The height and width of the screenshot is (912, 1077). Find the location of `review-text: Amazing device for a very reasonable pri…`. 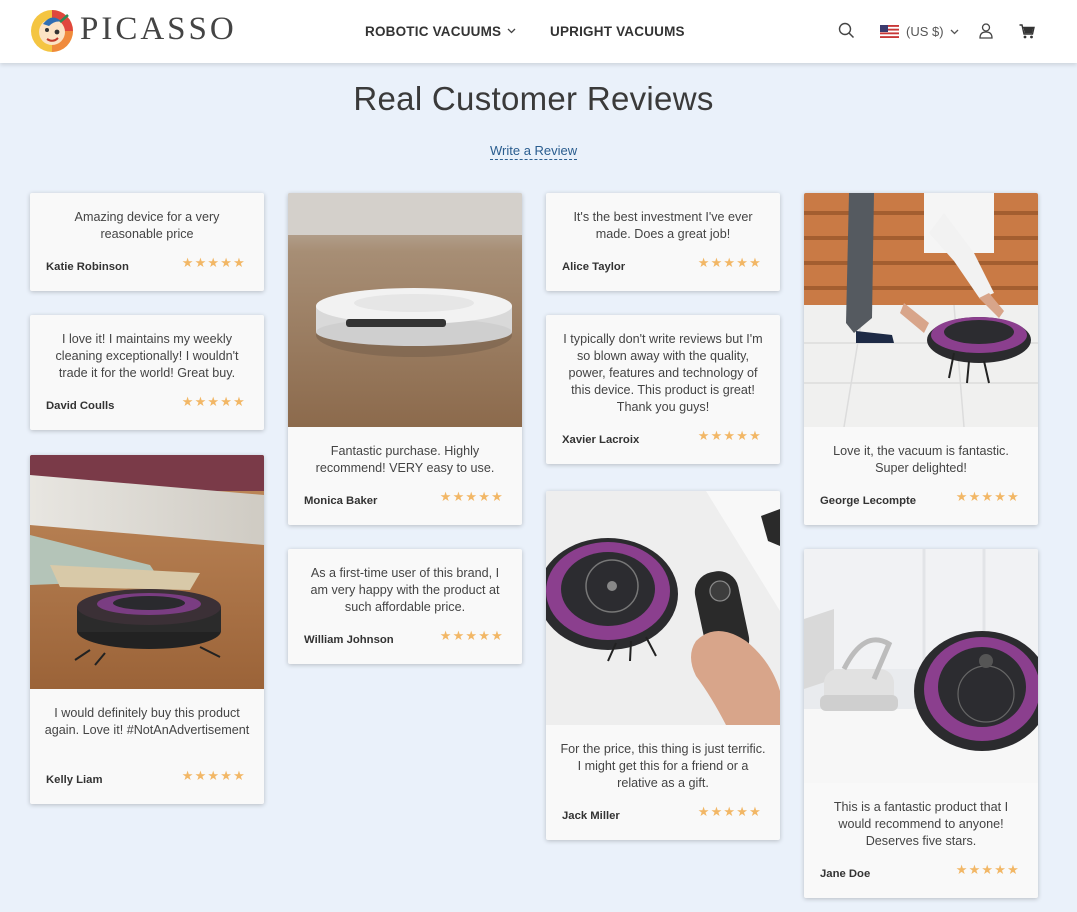

review-text: Amazing device for a very reasonable pri… is located at coordinates (147, 225).